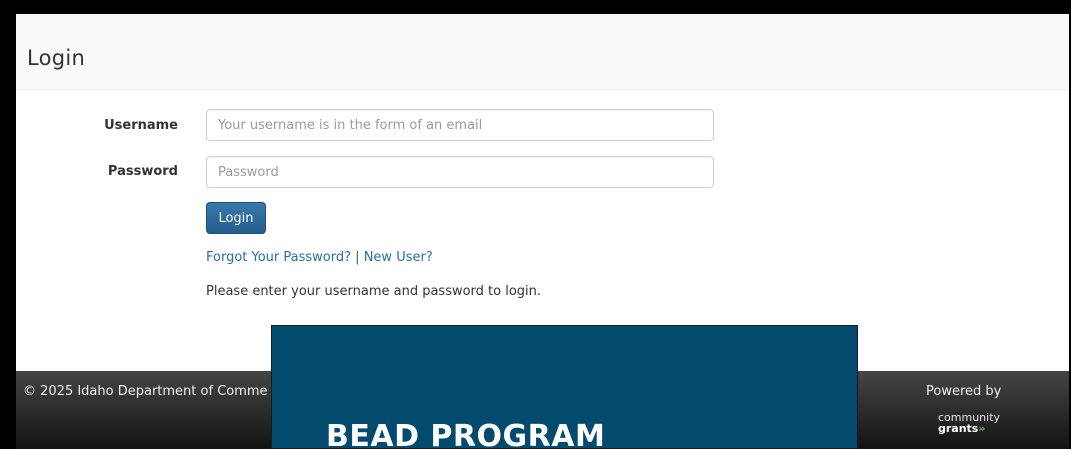  What do you see at coordinates (466, 434) in the screenshot?
I see `overlay-title: BEAD PROGRAM` at bounding box center [466, 434].